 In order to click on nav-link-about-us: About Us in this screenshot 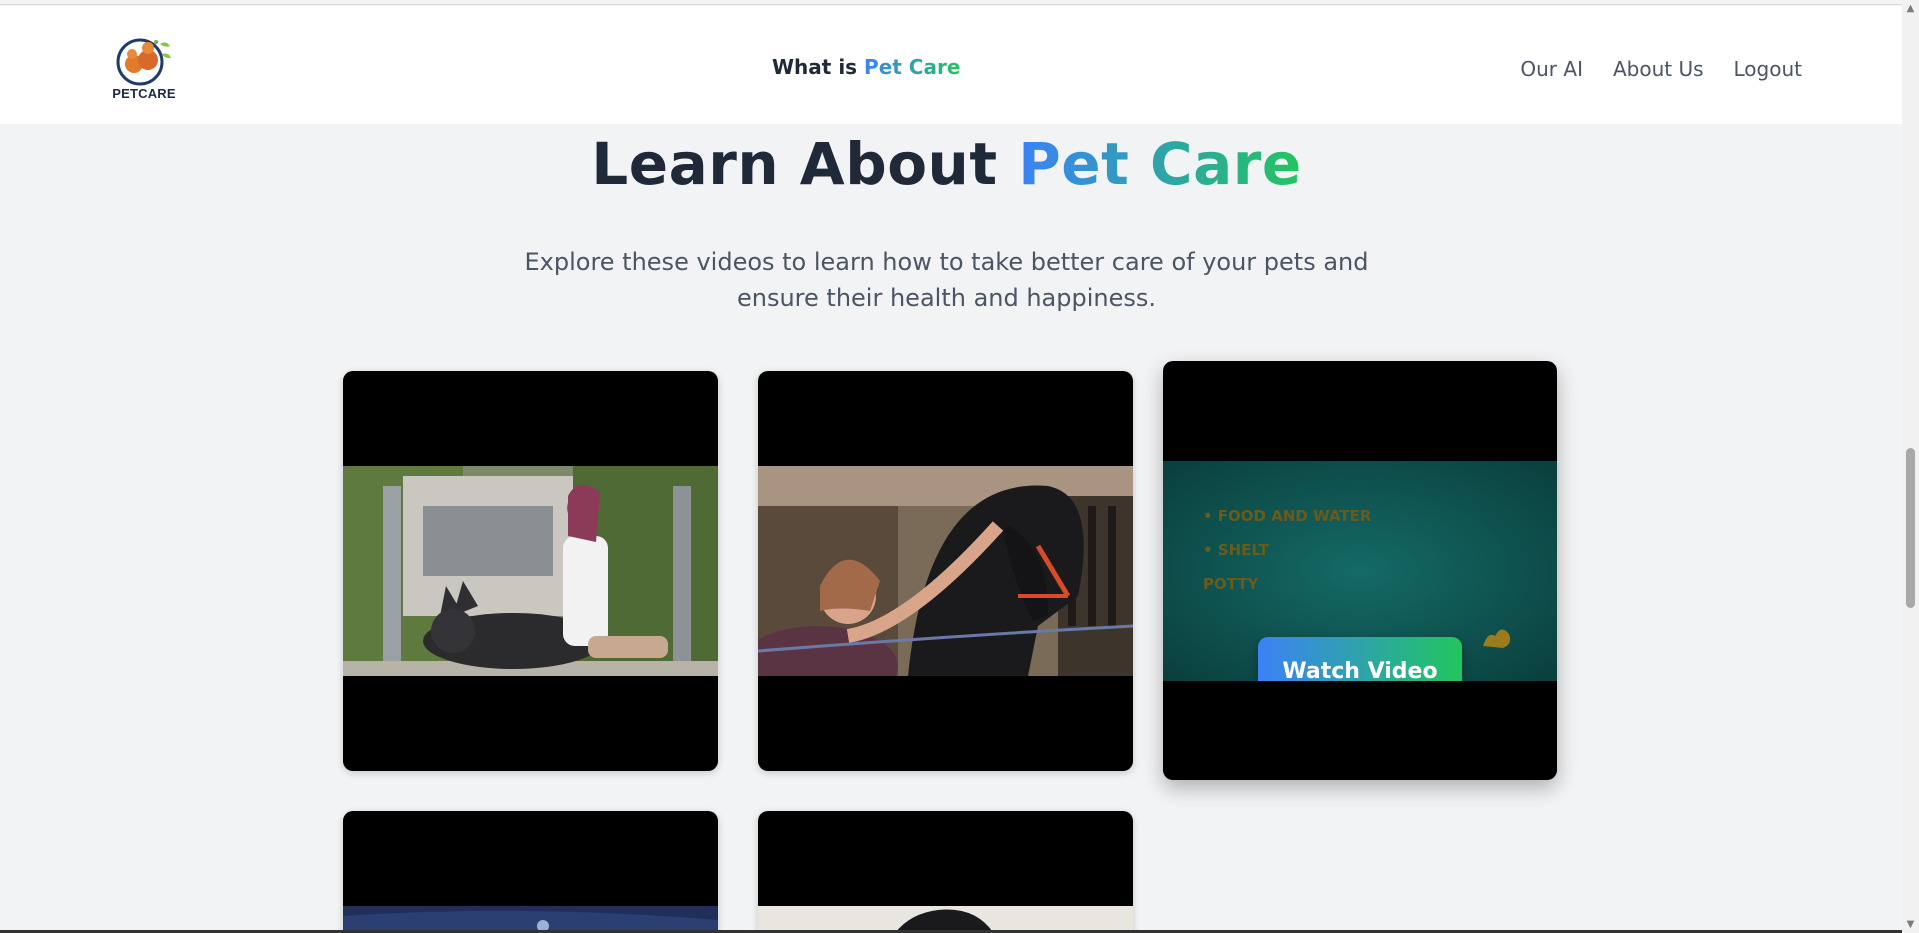, I will do `click(1658, 69)`.